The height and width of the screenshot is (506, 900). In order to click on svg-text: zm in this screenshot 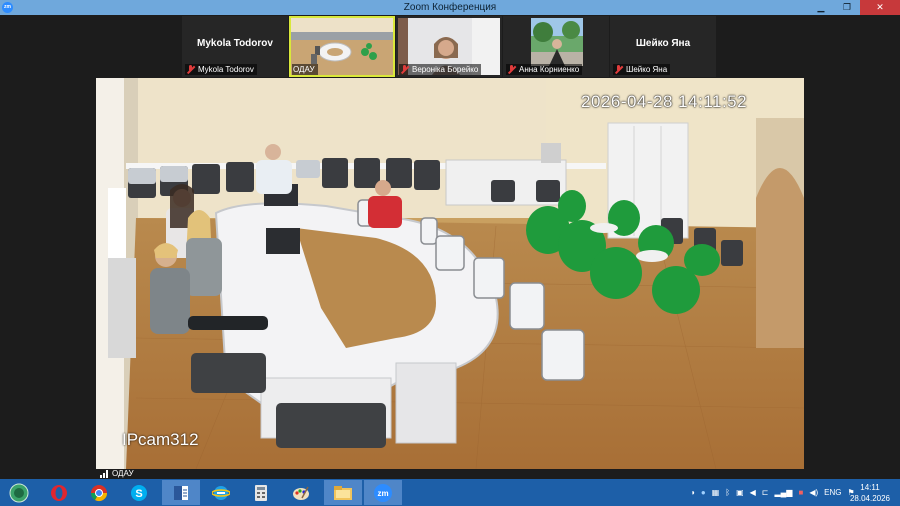, I will do `click(382, 493)`.